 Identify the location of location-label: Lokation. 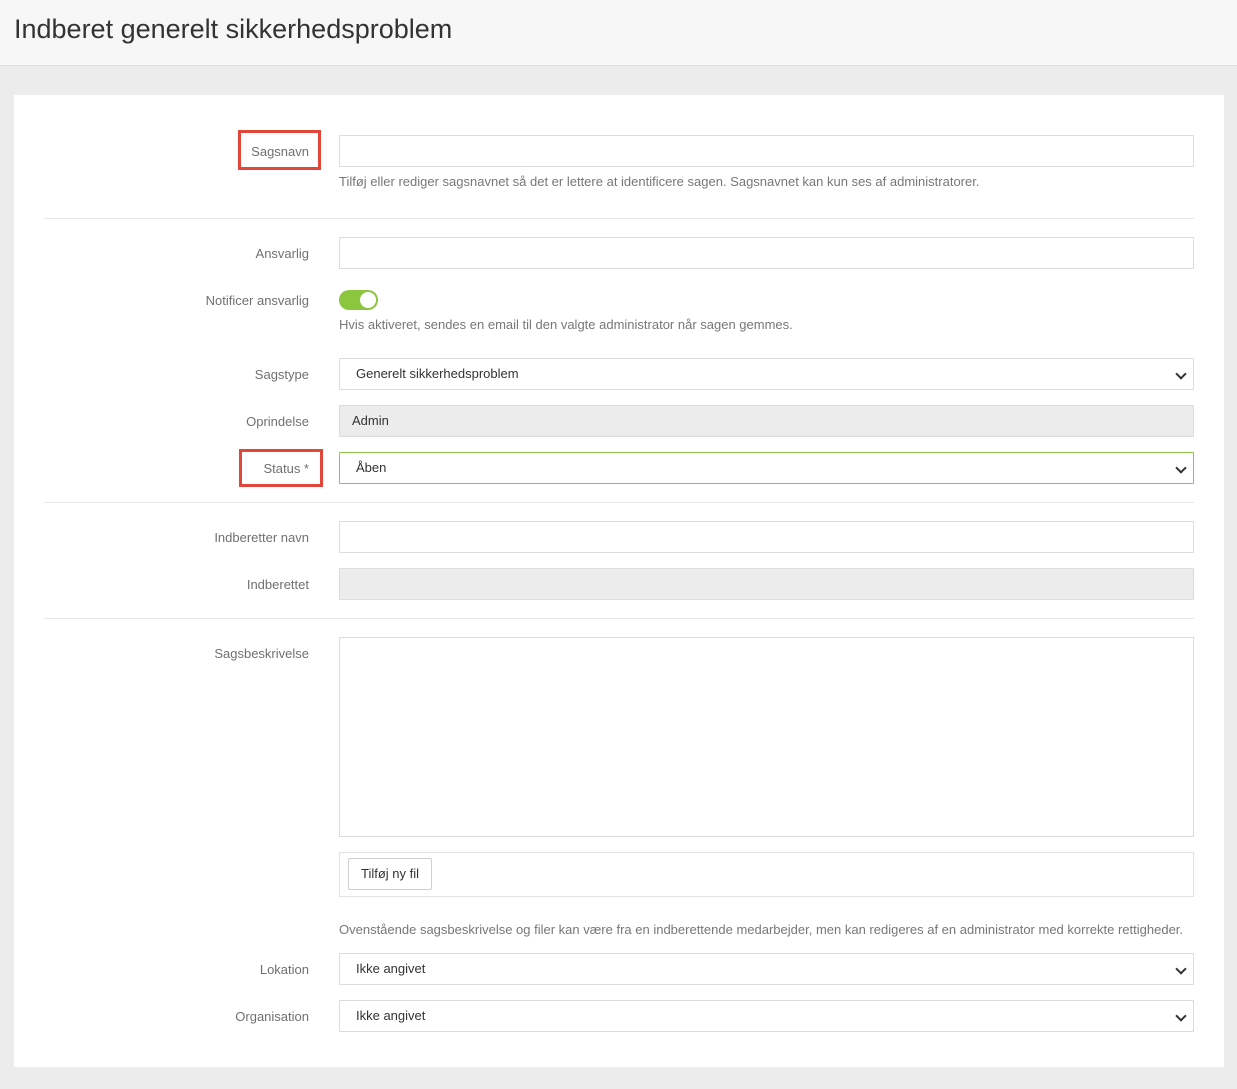
(284, 969).